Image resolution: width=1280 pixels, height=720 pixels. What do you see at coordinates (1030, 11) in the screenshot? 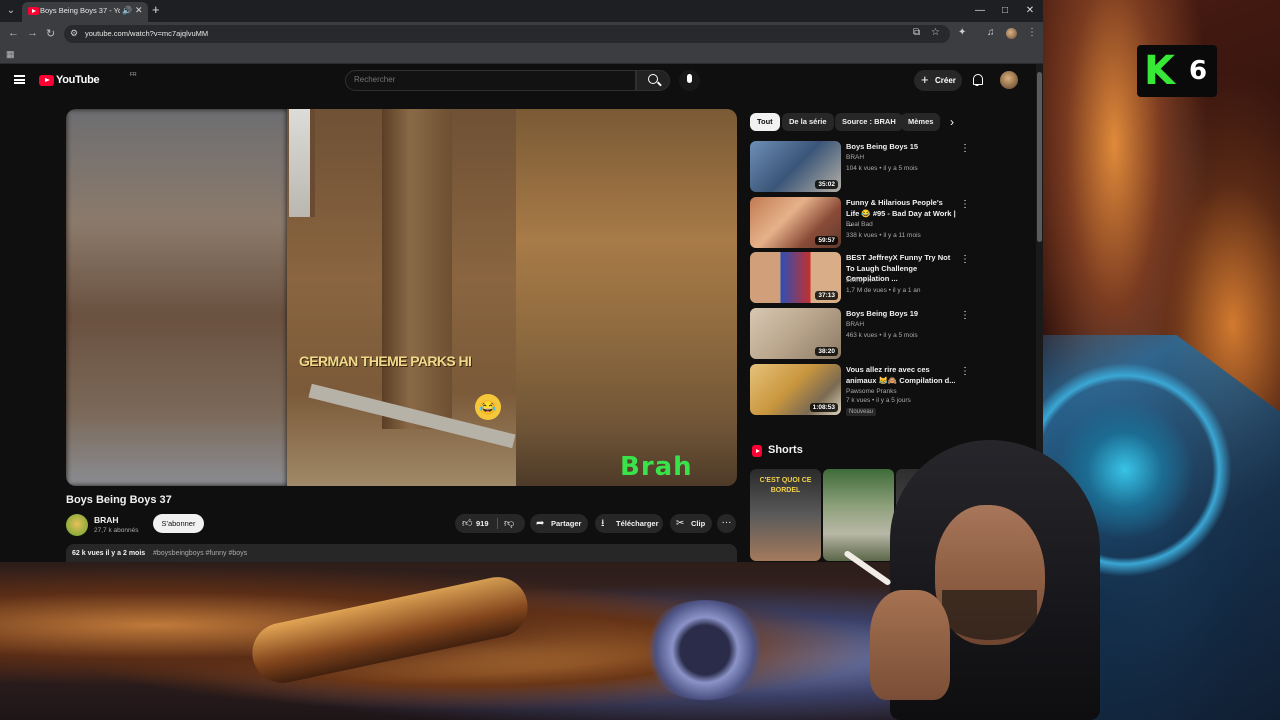
I see `close-window-button: ✕` at bounding box center [1030, 11].